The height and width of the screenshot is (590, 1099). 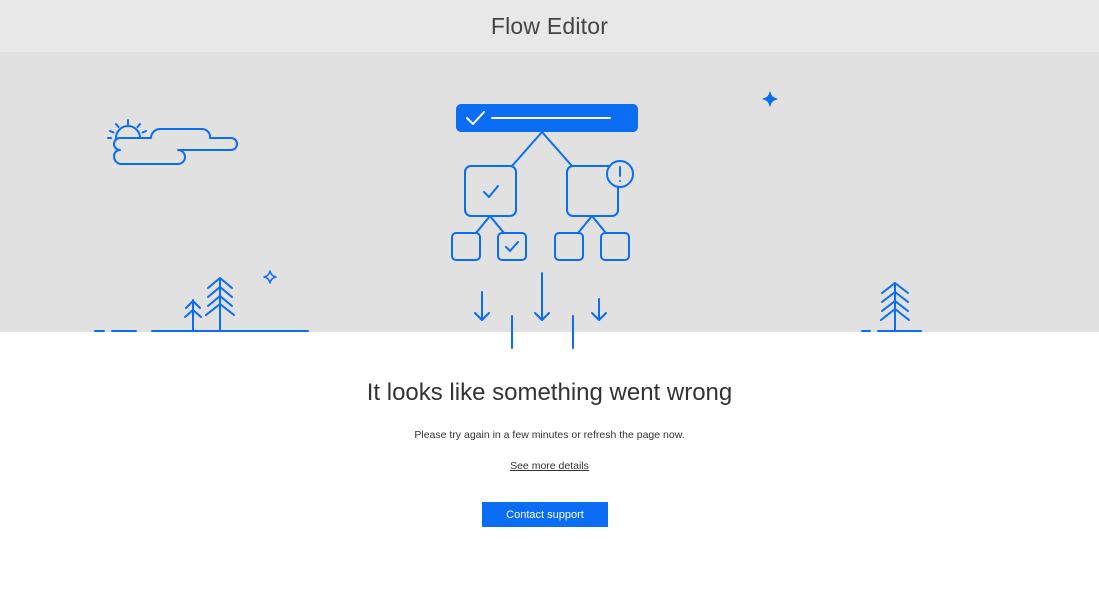 What do you see at coordinates (175, 146) in the screenshot?
I see `cloud-icon` at bounding box center [175, 146].